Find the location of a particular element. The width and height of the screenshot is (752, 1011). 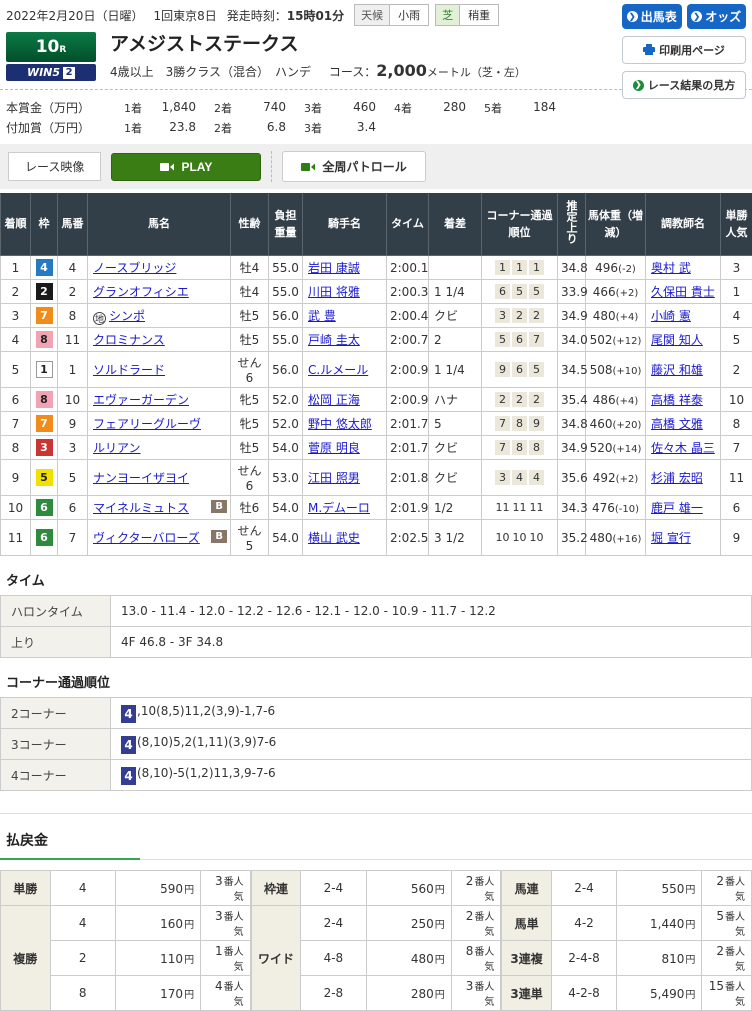

trainer-link: 小崎 憲 is located at coordinates (671, 316).